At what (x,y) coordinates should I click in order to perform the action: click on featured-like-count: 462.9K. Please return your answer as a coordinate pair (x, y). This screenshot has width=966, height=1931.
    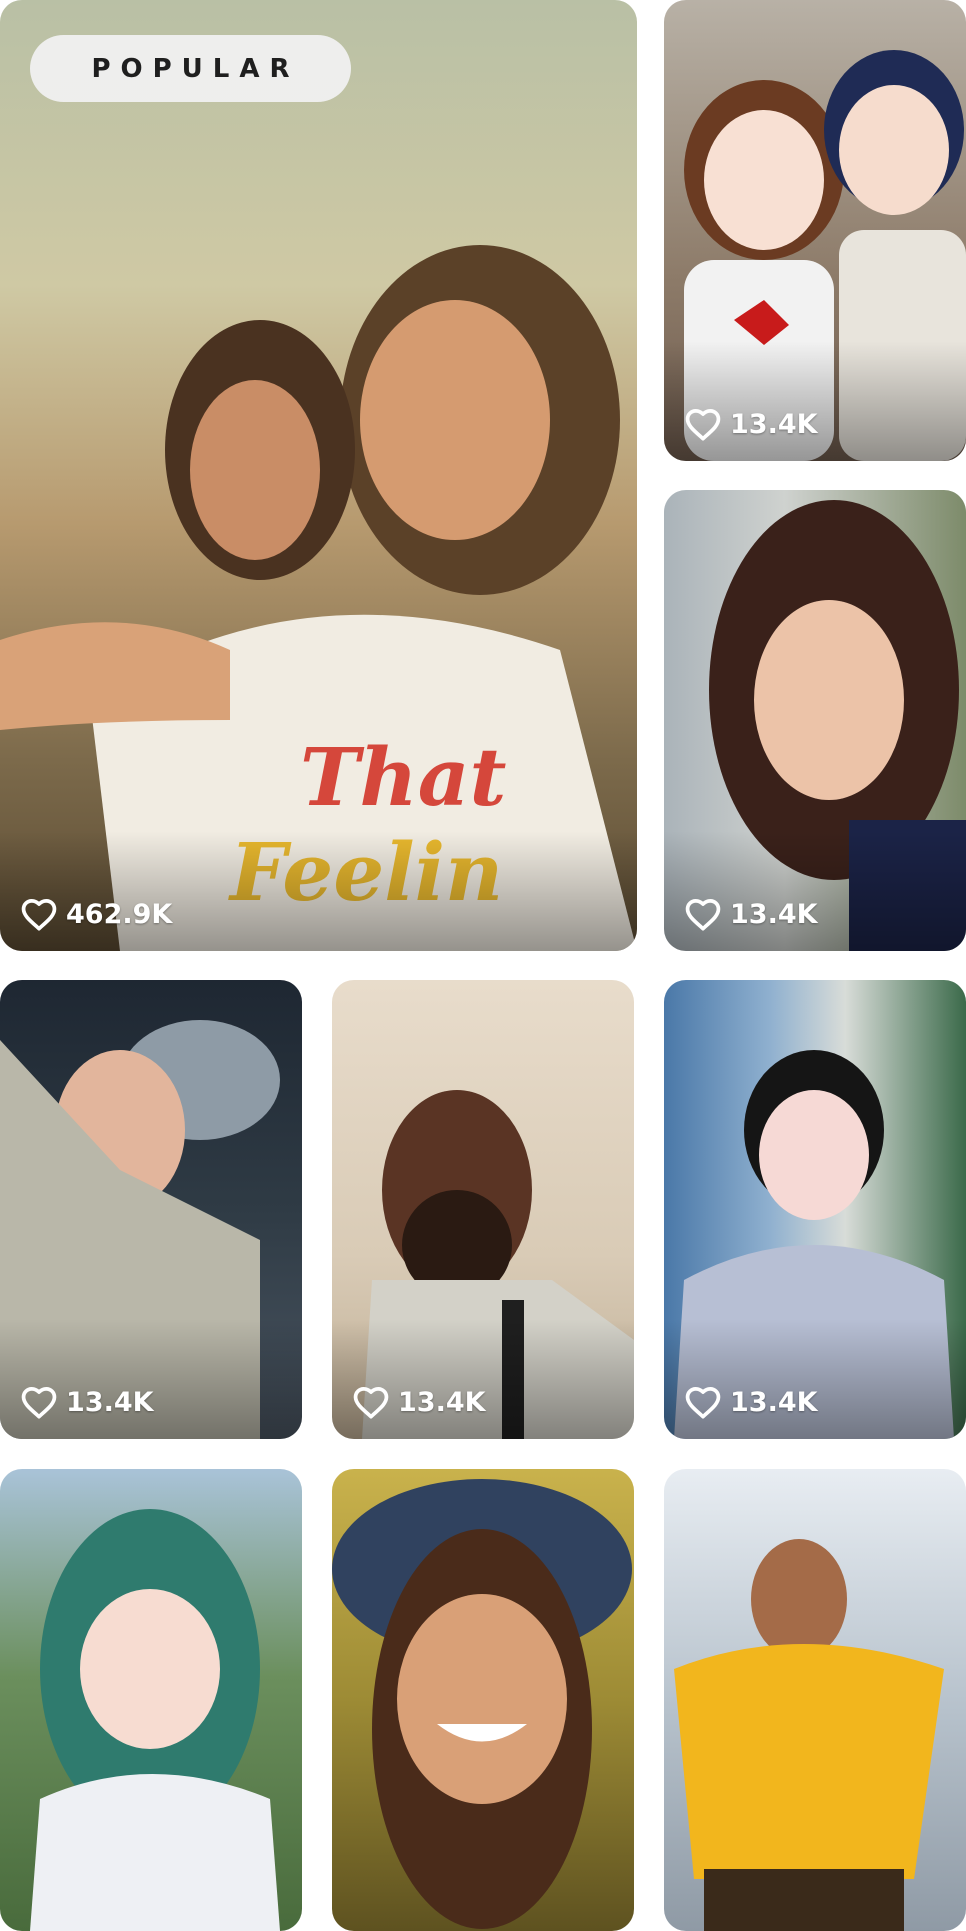
    Looking at the image, I should click on (96, 914).